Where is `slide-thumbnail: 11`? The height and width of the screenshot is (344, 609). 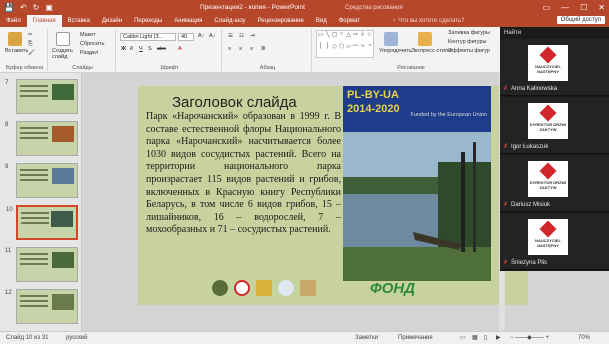 slide-thumbnail: 11 is located at coordinates (41, 264).